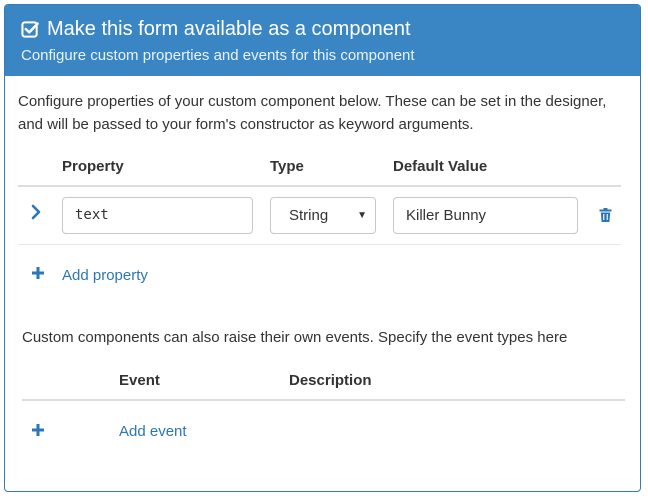  What do you see at coordinates (440, 166) in the screenshot?
I see `column-header-default-value: Default Value` at bounding box center [440, 166].